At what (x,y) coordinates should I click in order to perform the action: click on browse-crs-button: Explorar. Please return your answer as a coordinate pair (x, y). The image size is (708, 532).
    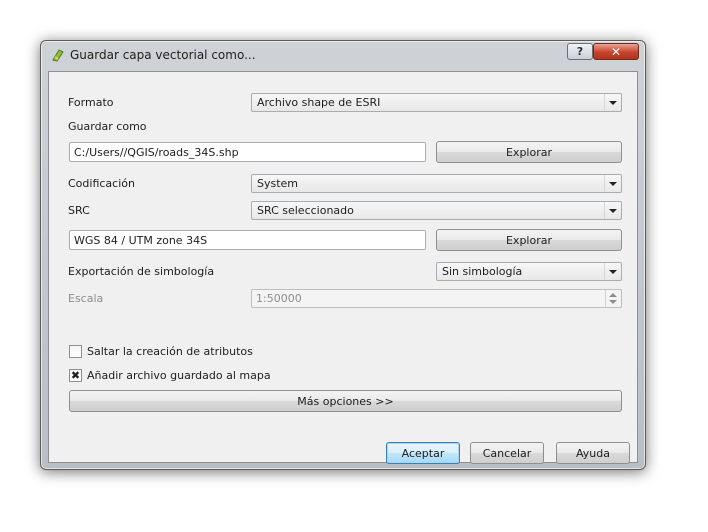
    Looking at the image, I should click on (529, 240).